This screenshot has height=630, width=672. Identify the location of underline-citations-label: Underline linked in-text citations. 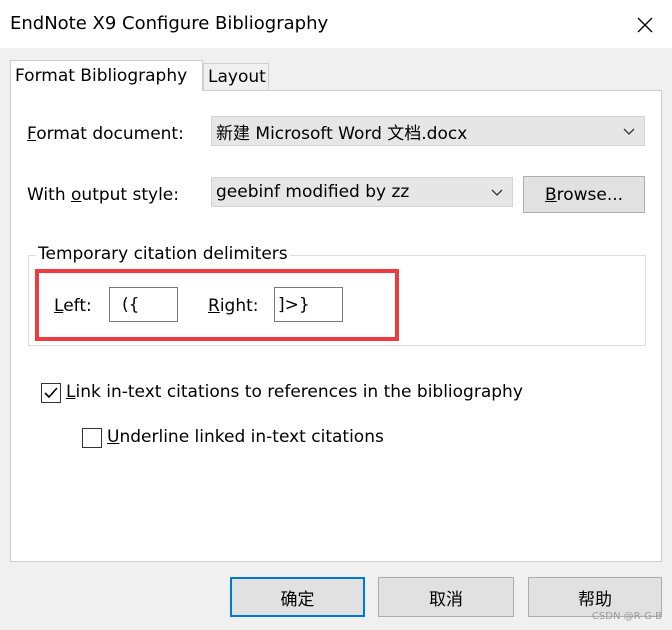
(245, 437).